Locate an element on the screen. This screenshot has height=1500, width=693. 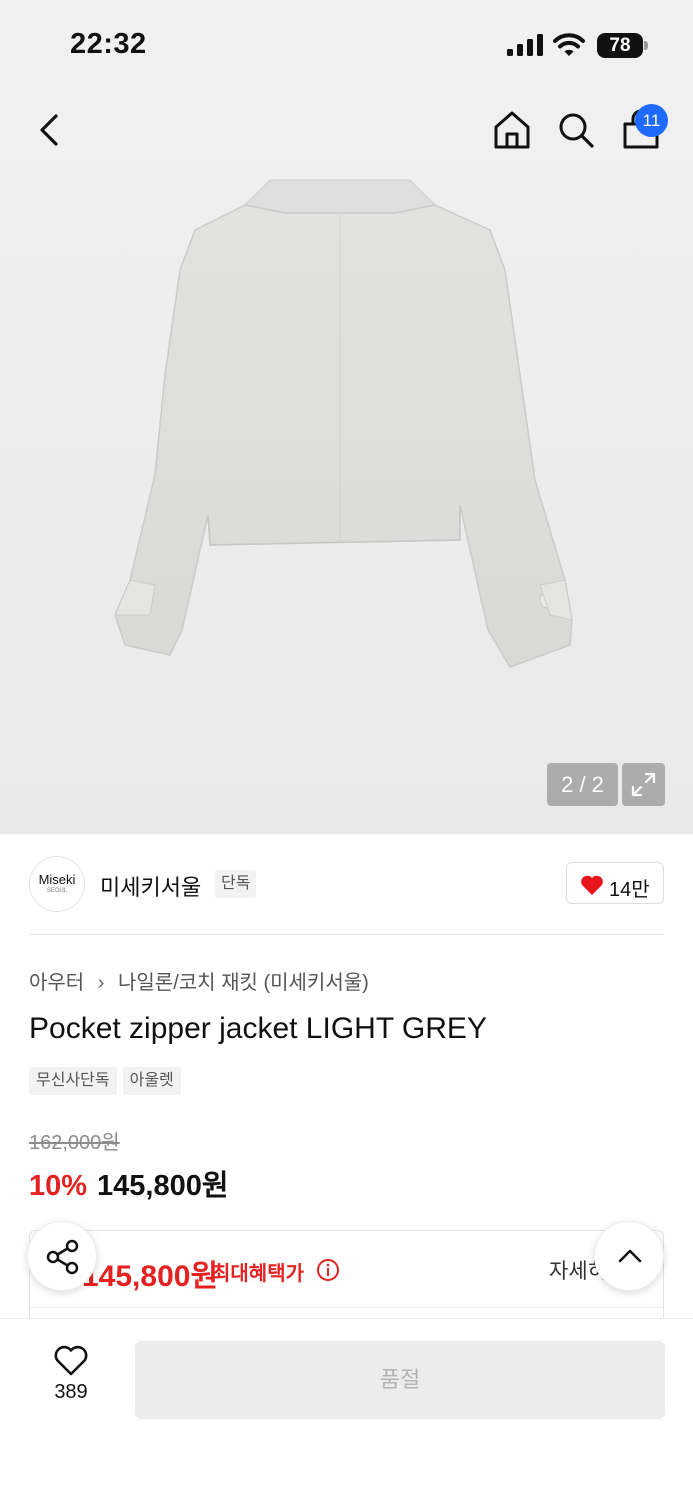
brand-like-count: 14만 is located at coordinates (629, 890).